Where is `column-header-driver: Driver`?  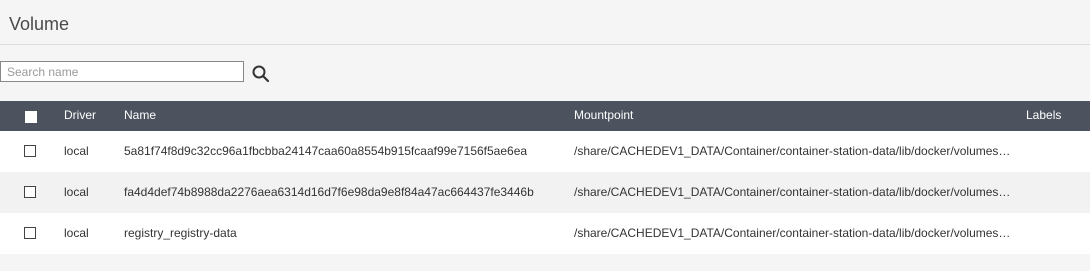
column-header-driver: Driver is located at coordinates (89, 116).